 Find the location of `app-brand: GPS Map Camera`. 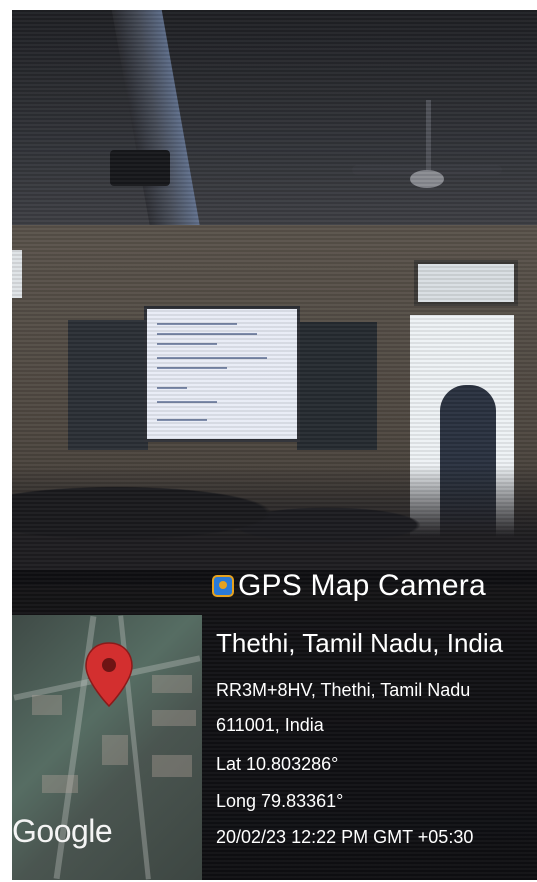

app-brand: GPS Map Camera is located at coordinates (349, 586).